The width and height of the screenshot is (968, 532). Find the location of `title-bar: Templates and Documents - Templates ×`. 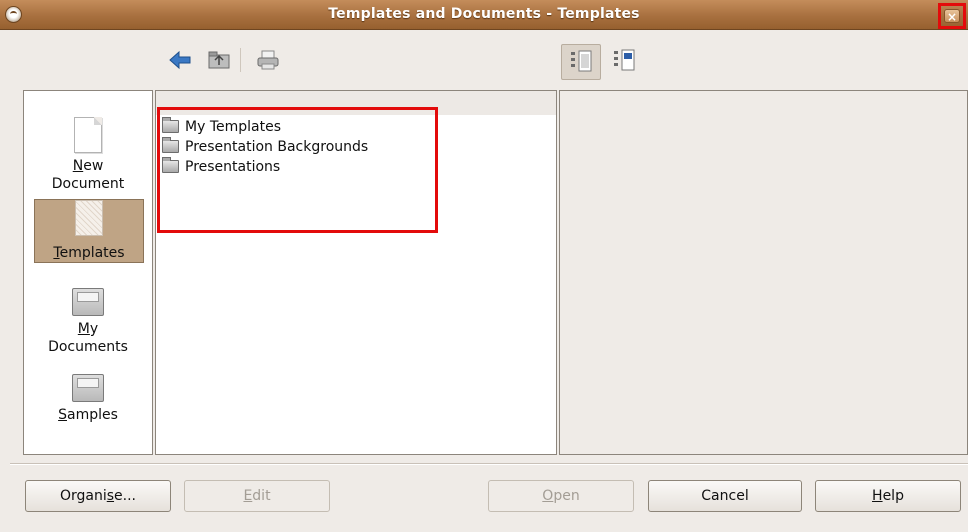

title-bar: Templates and Documents - Templates × is located at coordinates (484, 15).